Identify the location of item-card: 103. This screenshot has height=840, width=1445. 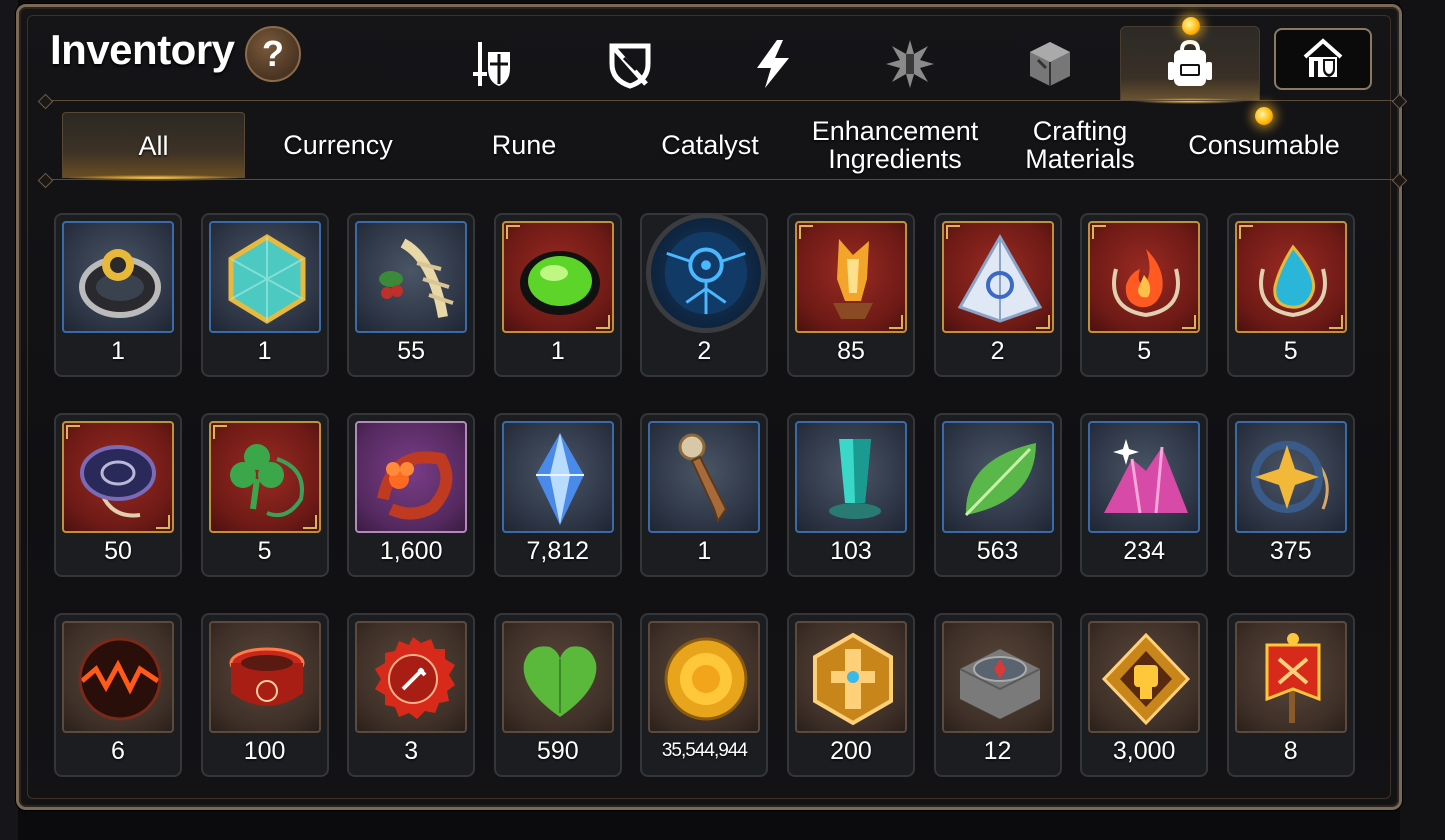
(850, 495).